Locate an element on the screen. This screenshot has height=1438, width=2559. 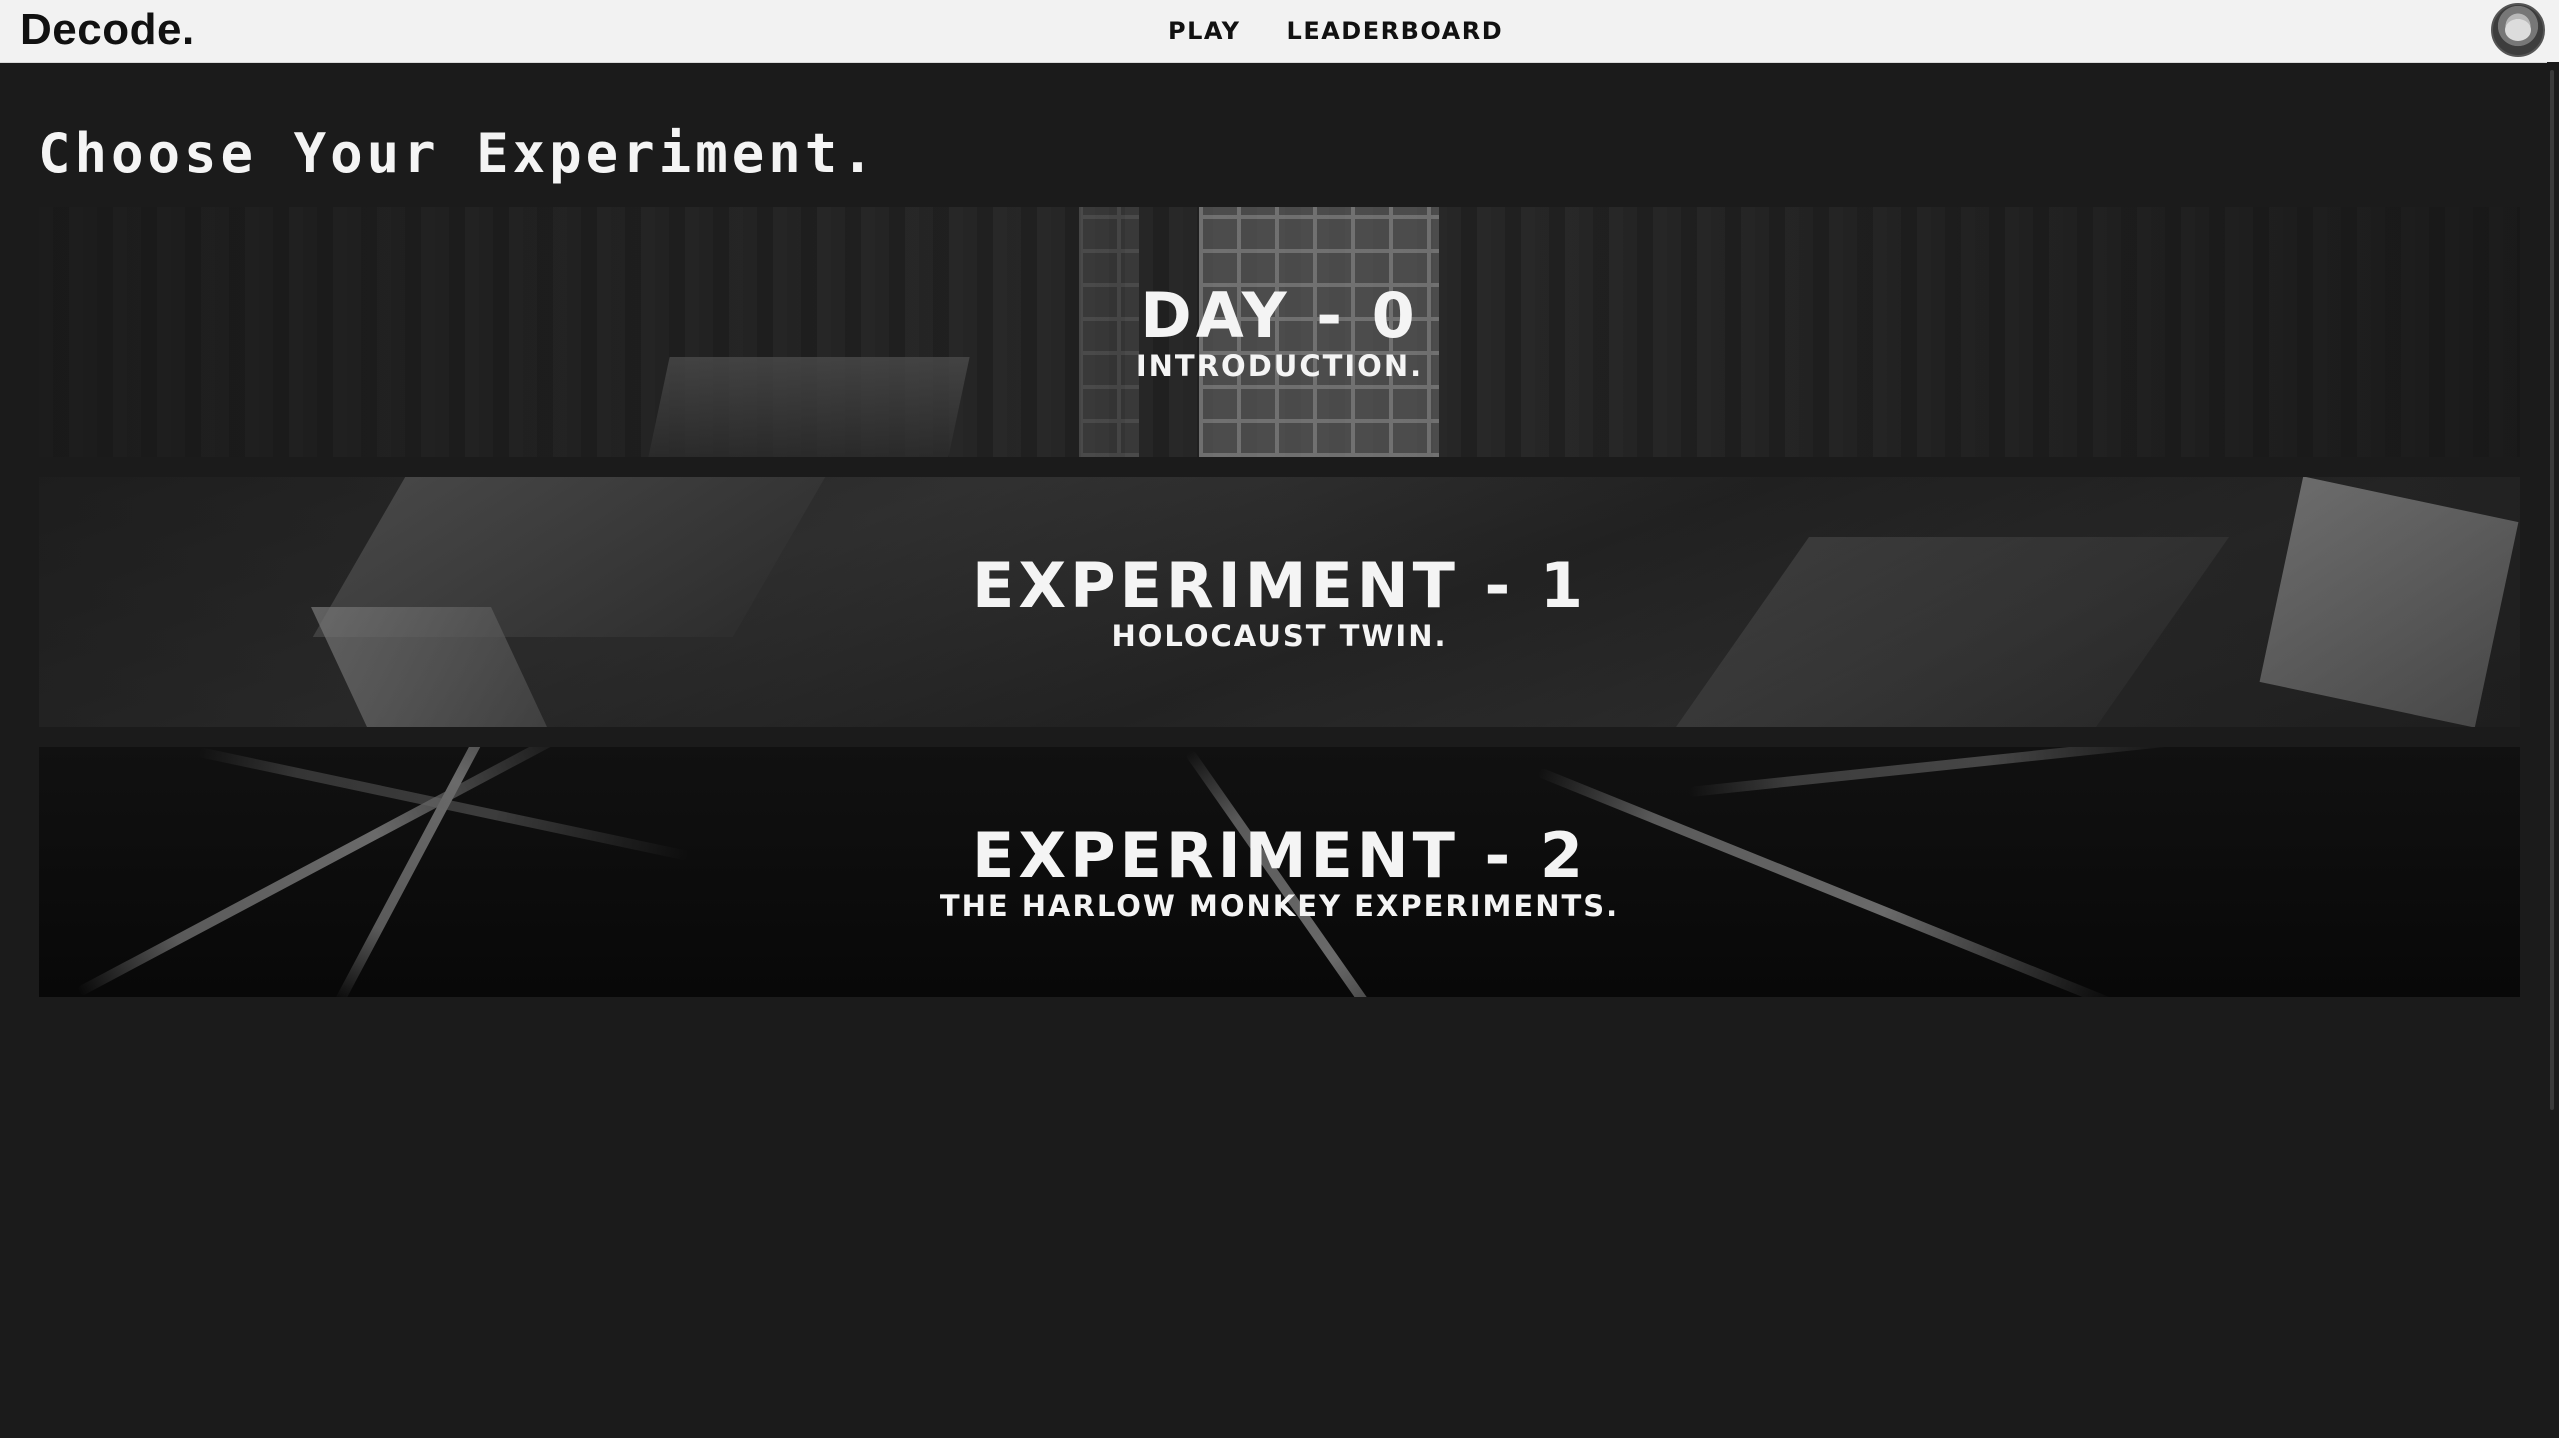
page-scrollbar is located at coordinates (2553, 750).